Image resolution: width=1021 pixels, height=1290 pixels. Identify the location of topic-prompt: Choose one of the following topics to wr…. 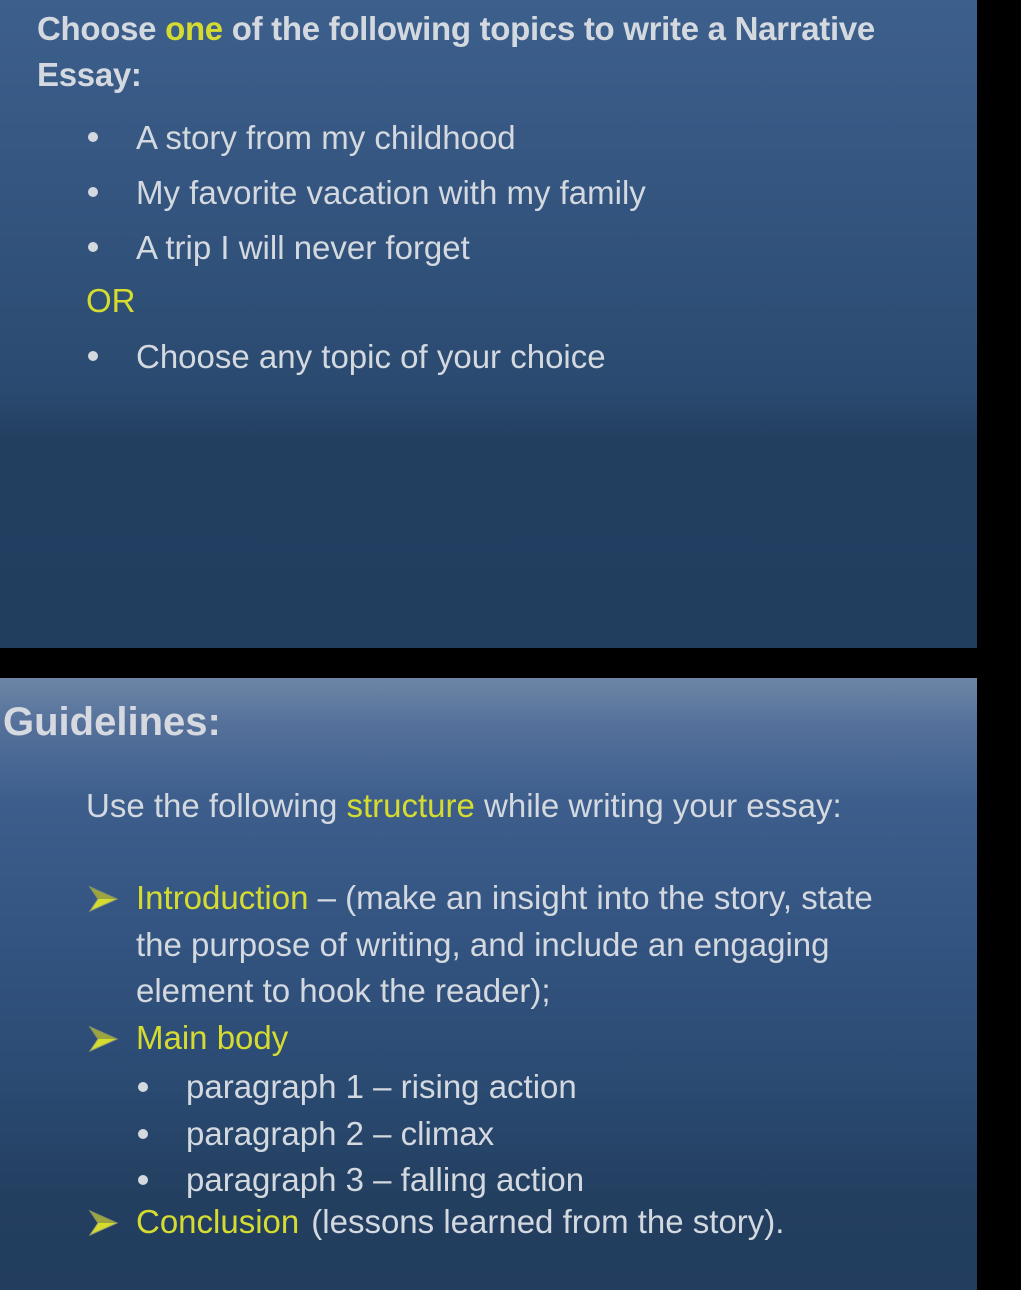
(497, 52).